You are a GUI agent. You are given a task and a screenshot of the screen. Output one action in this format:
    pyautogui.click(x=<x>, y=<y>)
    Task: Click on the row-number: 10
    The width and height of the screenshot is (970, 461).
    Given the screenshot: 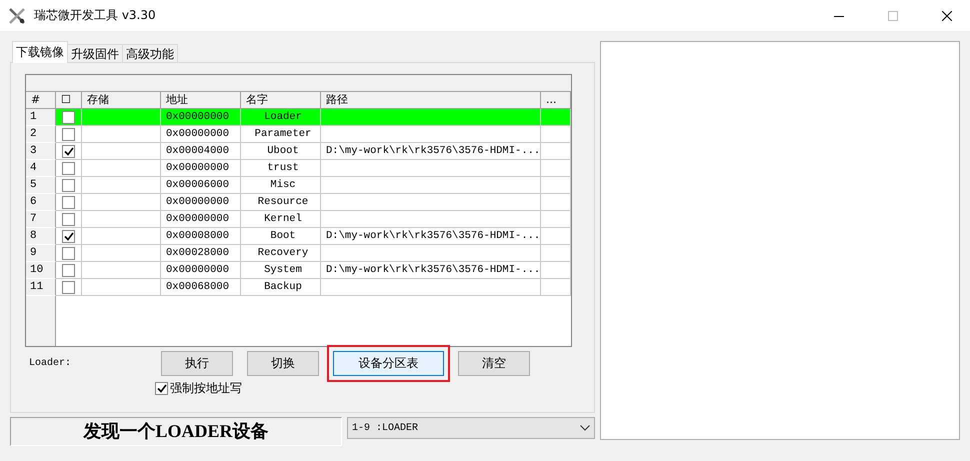 What is the action you would take?
    pyautogui.click(x=41, y=270)
    